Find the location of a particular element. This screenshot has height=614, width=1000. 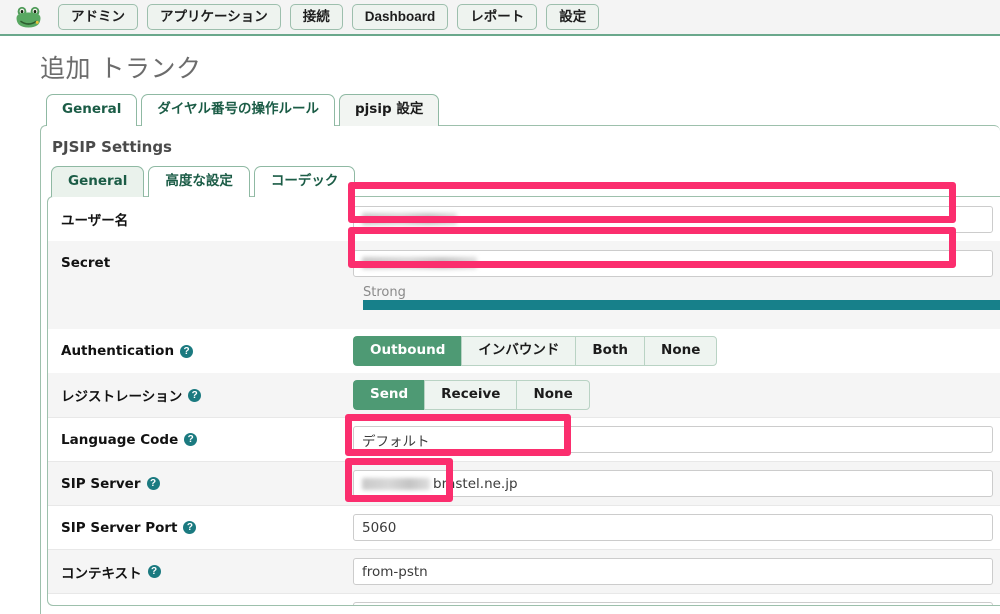

sip-server-label: SIP Server ? is located at coordinates (200, 484).